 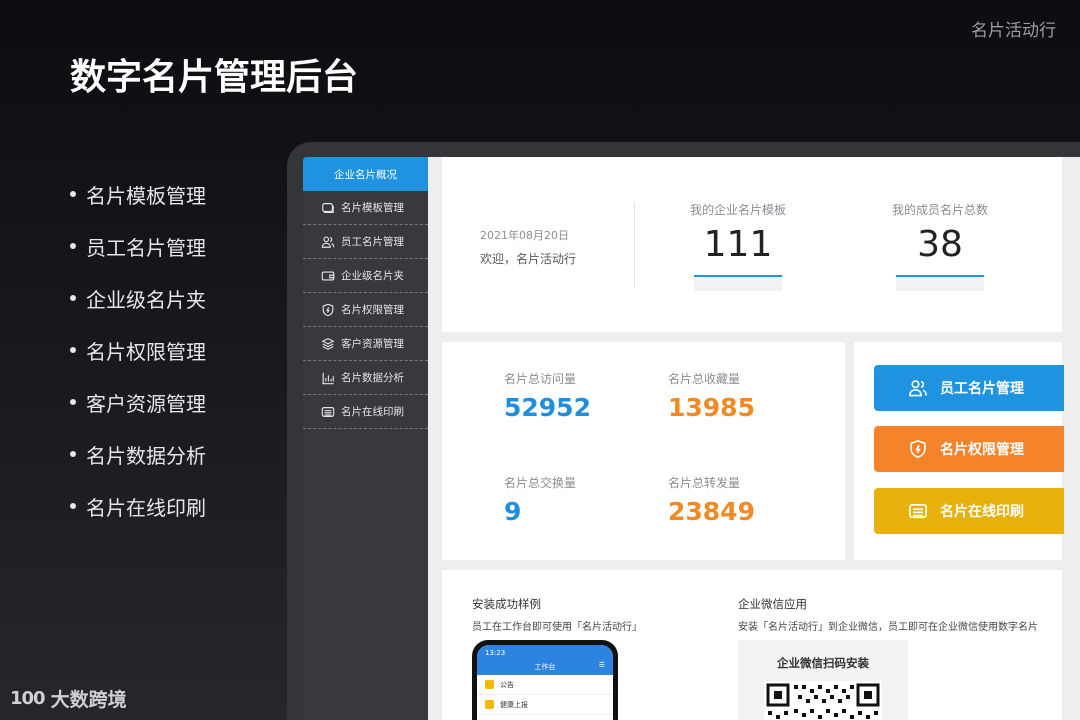 I want to click on feature-item: 名片数据分析, so click(x=138, y=454).